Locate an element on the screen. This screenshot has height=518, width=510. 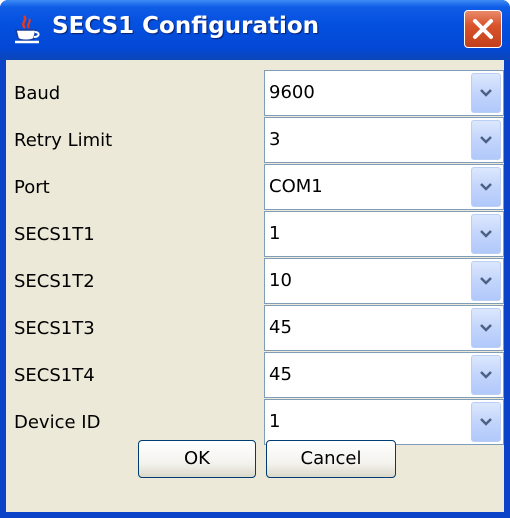
secs1t1-label: SECS1T1 is located at coordinates (54, 234).